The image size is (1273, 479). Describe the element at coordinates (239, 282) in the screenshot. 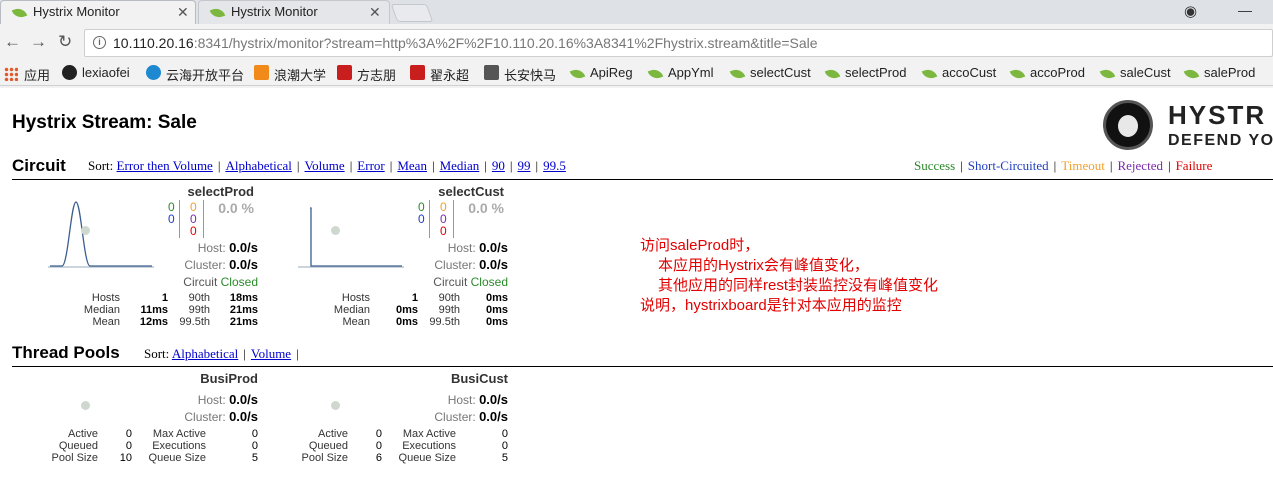

I see `circuit-state: Closed` at that location.